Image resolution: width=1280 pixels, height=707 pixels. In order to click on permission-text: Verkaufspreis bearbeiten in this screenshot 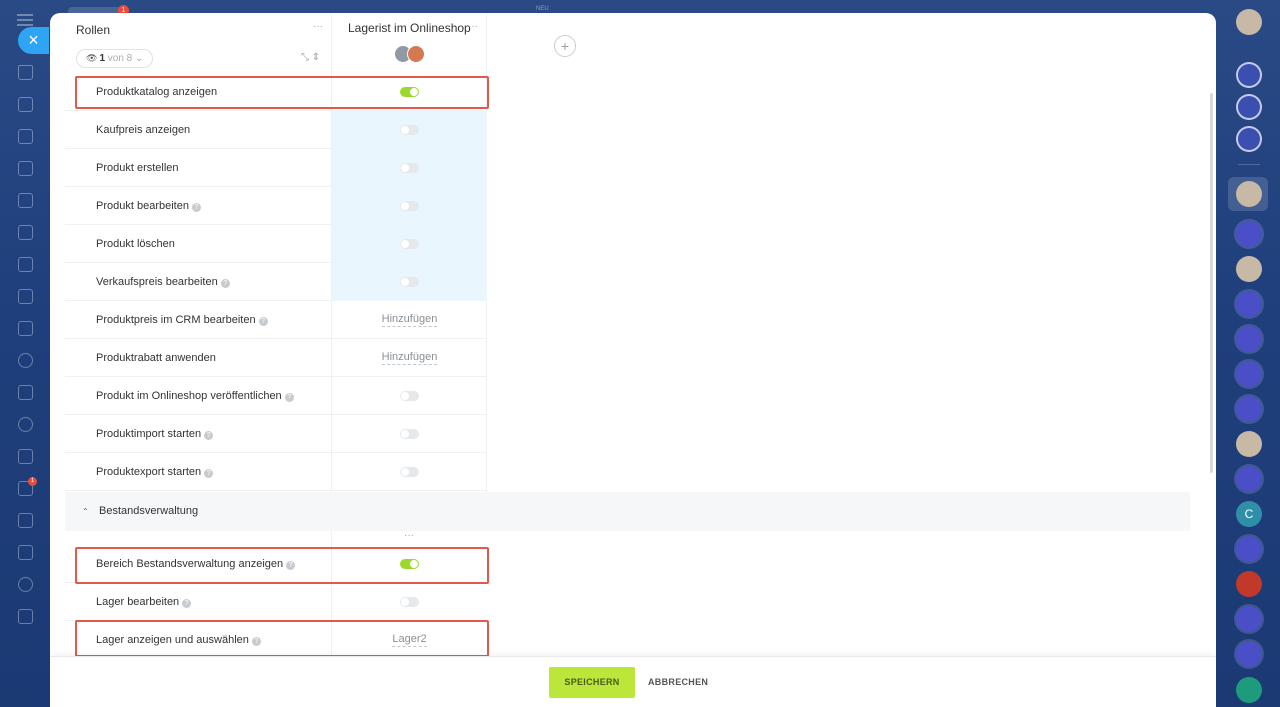, I will do `click(157, 282)`.